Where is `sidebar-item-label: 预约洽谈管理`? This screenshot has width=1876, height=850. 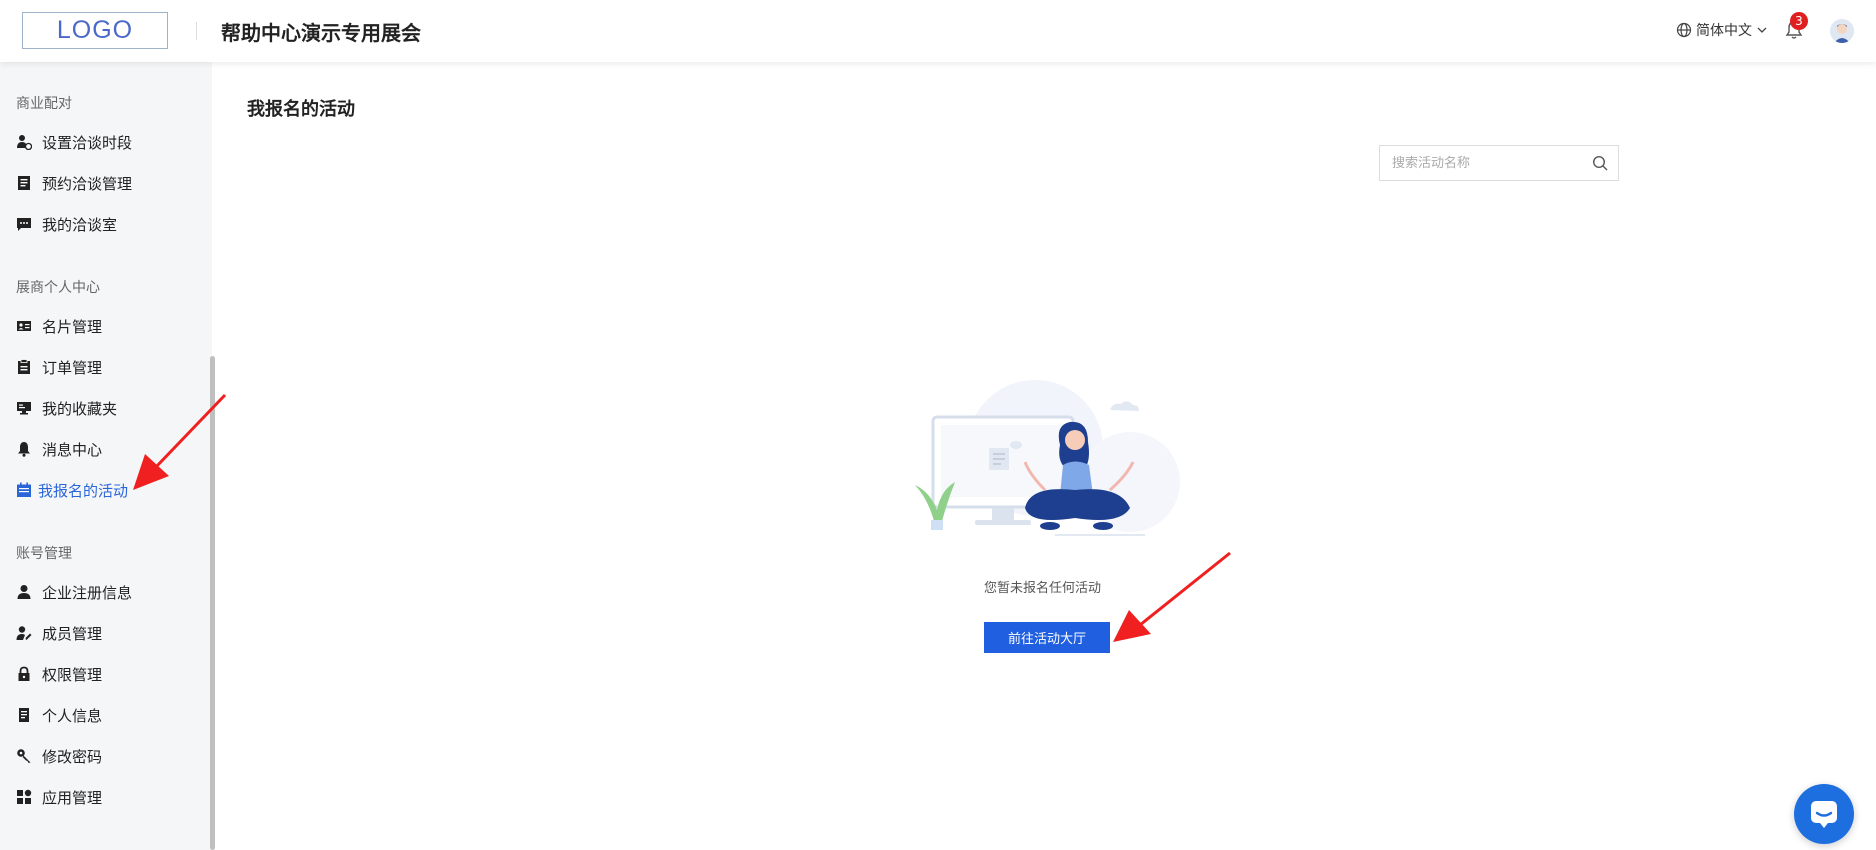
sidebar-item-label: 预约洽谈管理 is located at coordinates (87, 183).